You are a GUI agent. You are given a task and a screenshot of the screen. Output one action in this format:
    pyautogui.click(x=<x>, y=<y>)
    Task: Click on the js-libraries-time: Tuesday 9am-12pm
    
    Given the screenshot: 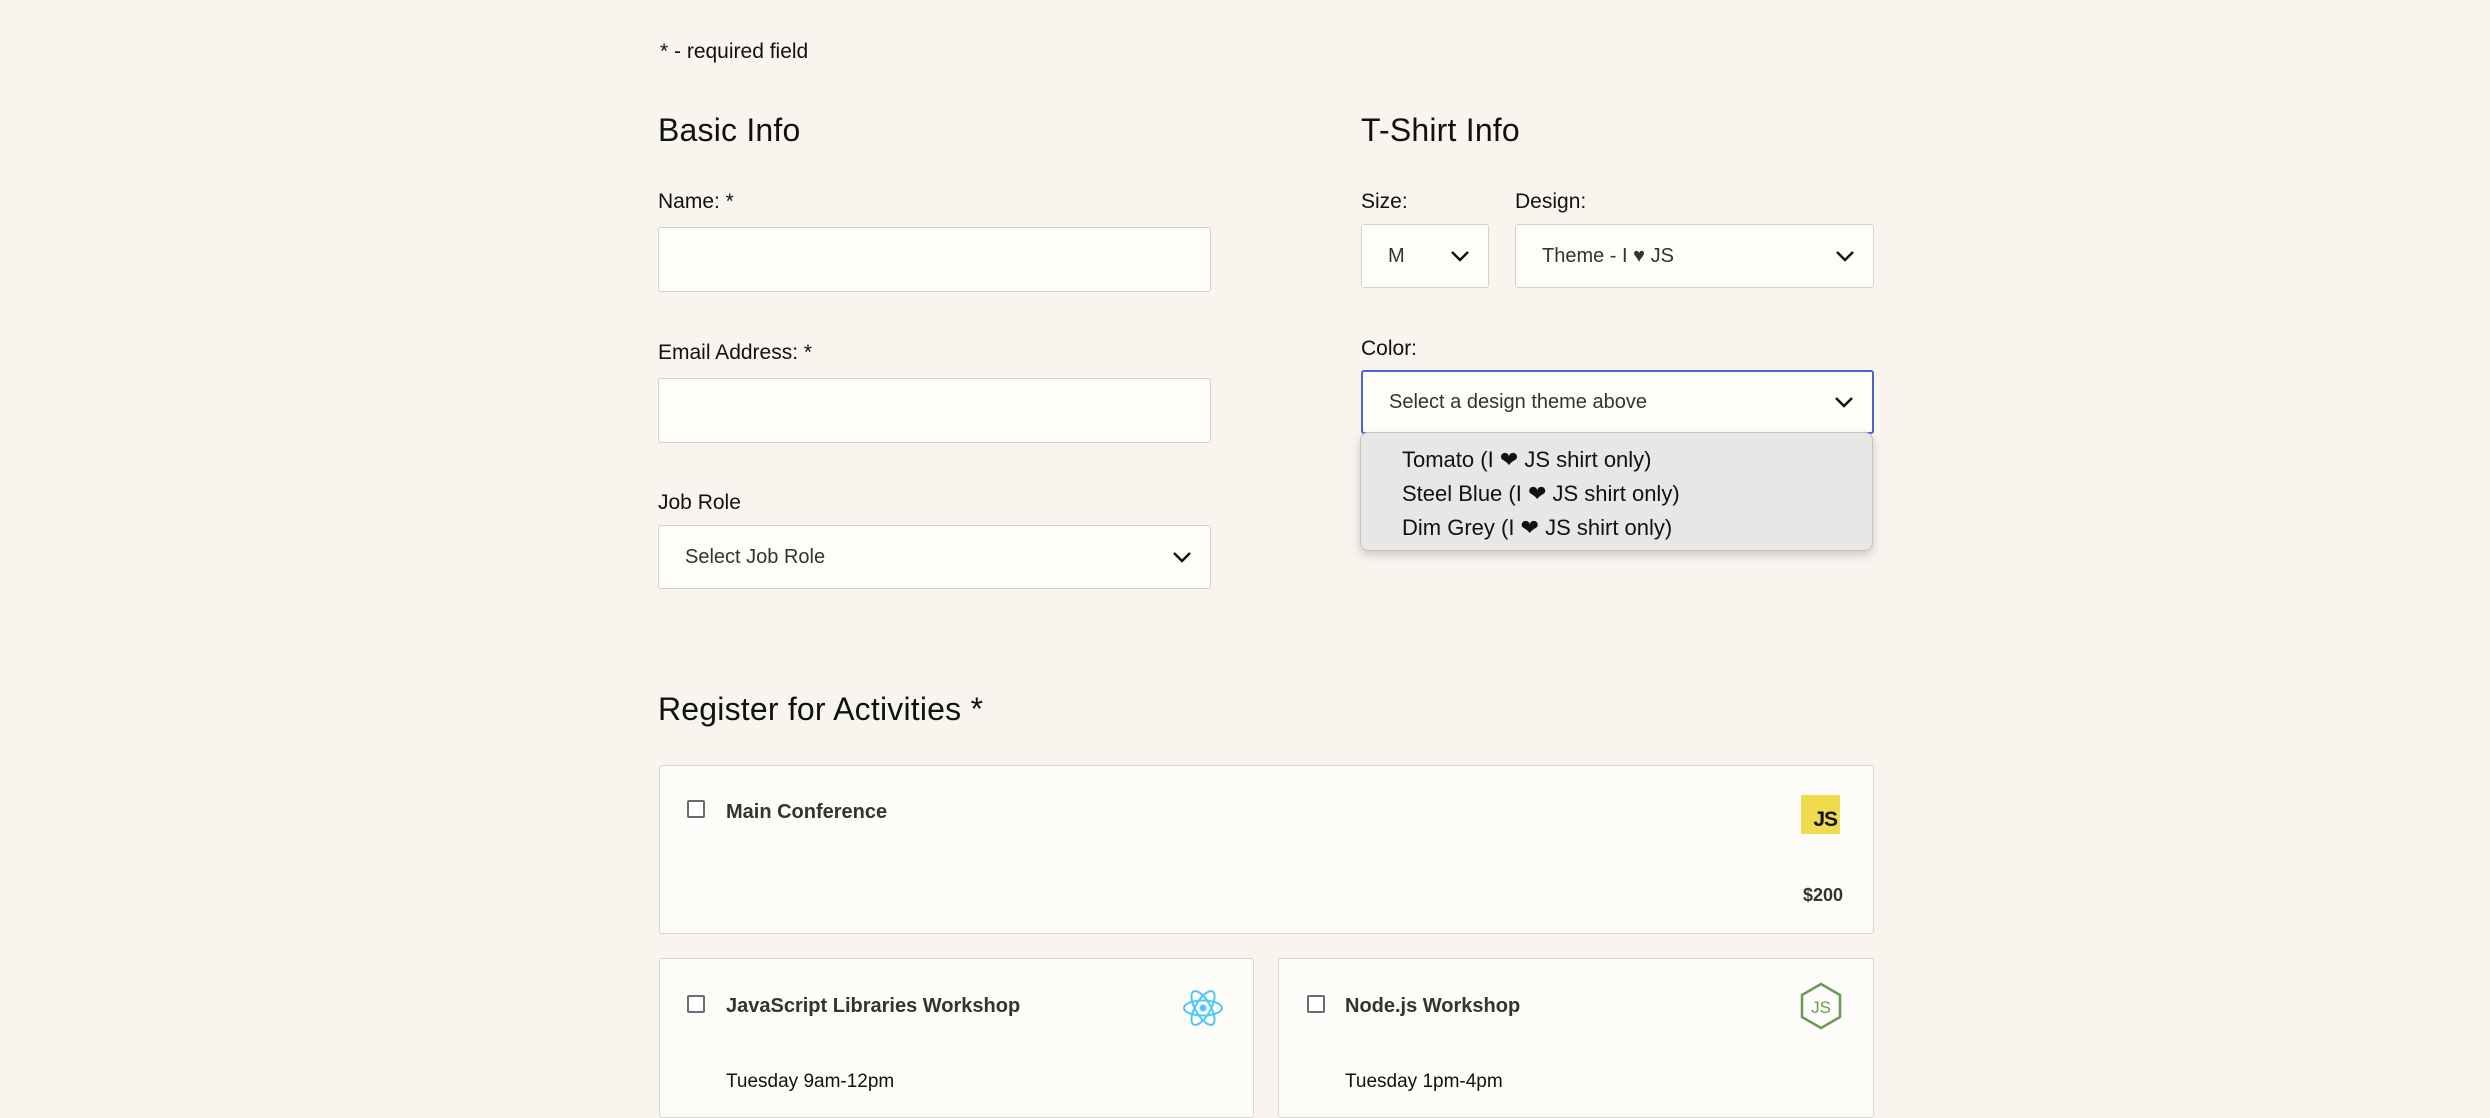 What is the action you would take?
    pyautogui.click(x=810, y=1081)
    